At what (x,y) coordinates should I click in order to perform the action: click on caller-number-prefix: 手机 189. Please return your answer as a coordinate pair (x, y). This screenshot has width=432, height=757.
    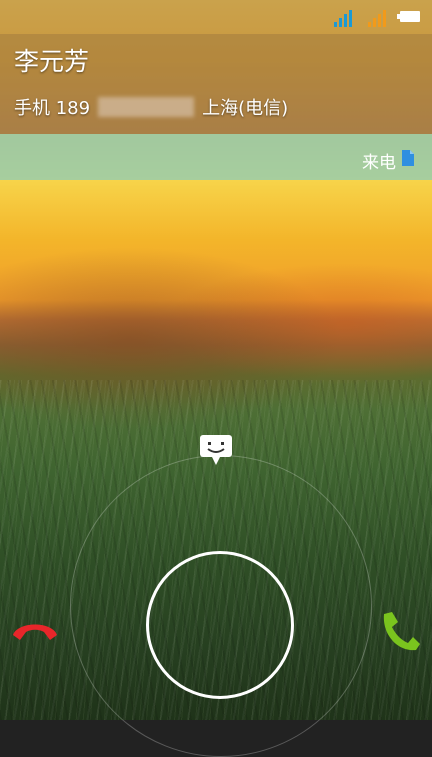
    Looking at the image, I should click on (52, 108).